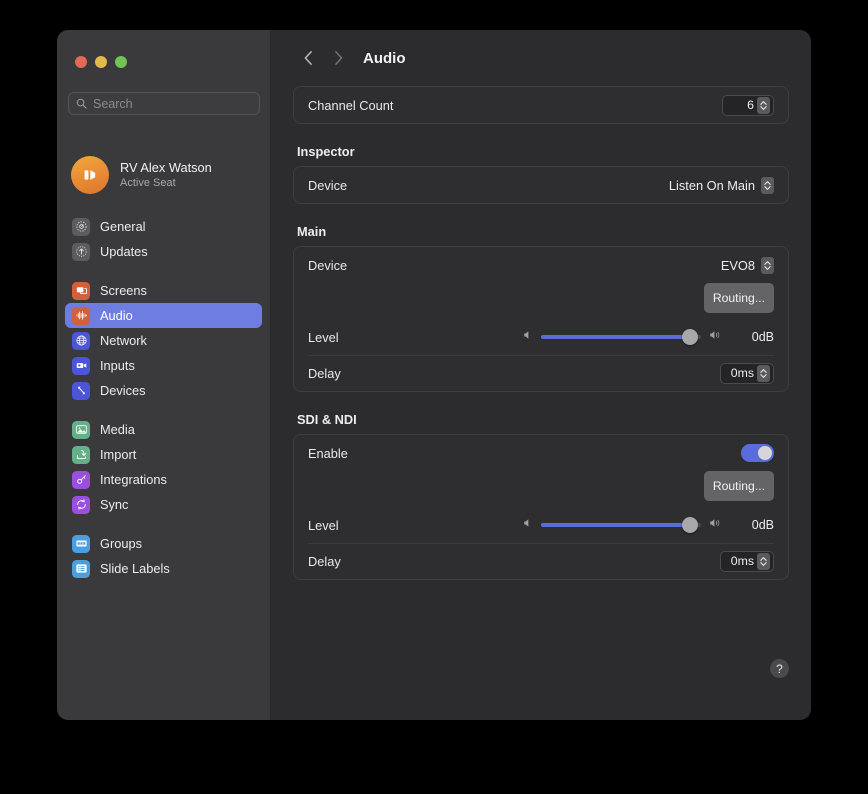  Describe the element at coordinates (324, 373) in the screenshot. I see `main-delay-label: Delay` at that location.